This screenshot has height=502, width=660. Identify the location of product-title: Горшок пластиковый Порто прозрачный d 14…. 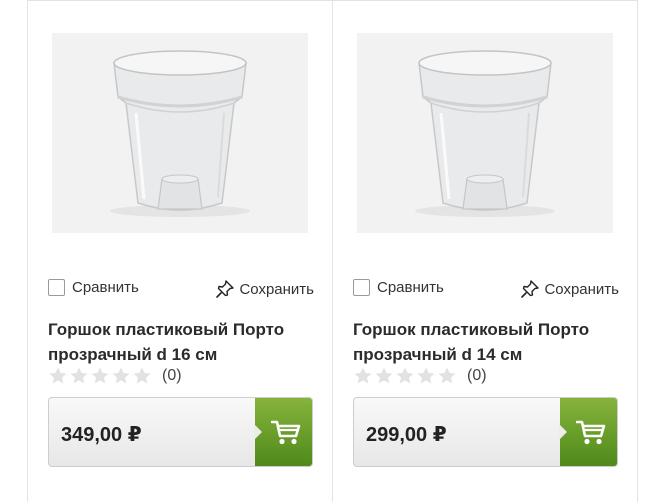
(491, 342).